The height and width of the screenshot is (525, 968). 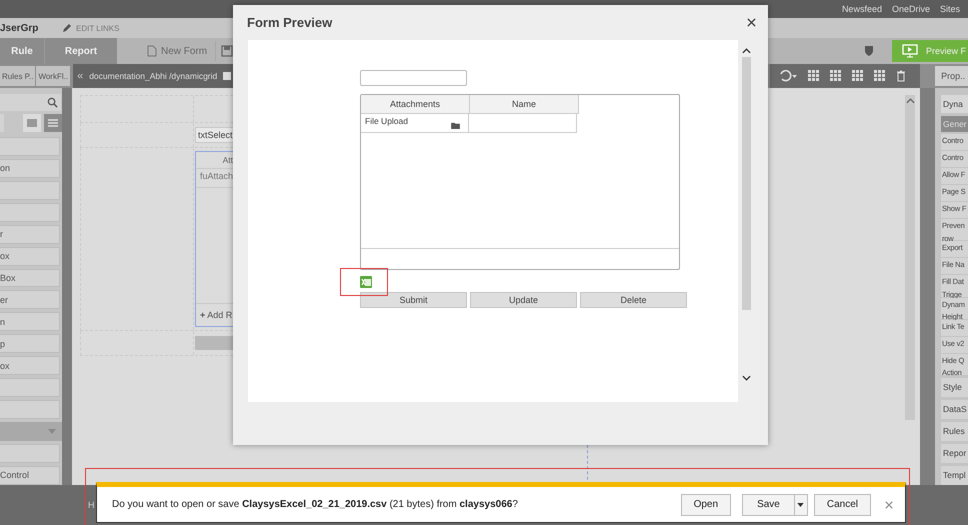 What do you see at coordinates (954, 431) in the screenshot?
I see `property-group: Rules` at bounding box center [954, 431].